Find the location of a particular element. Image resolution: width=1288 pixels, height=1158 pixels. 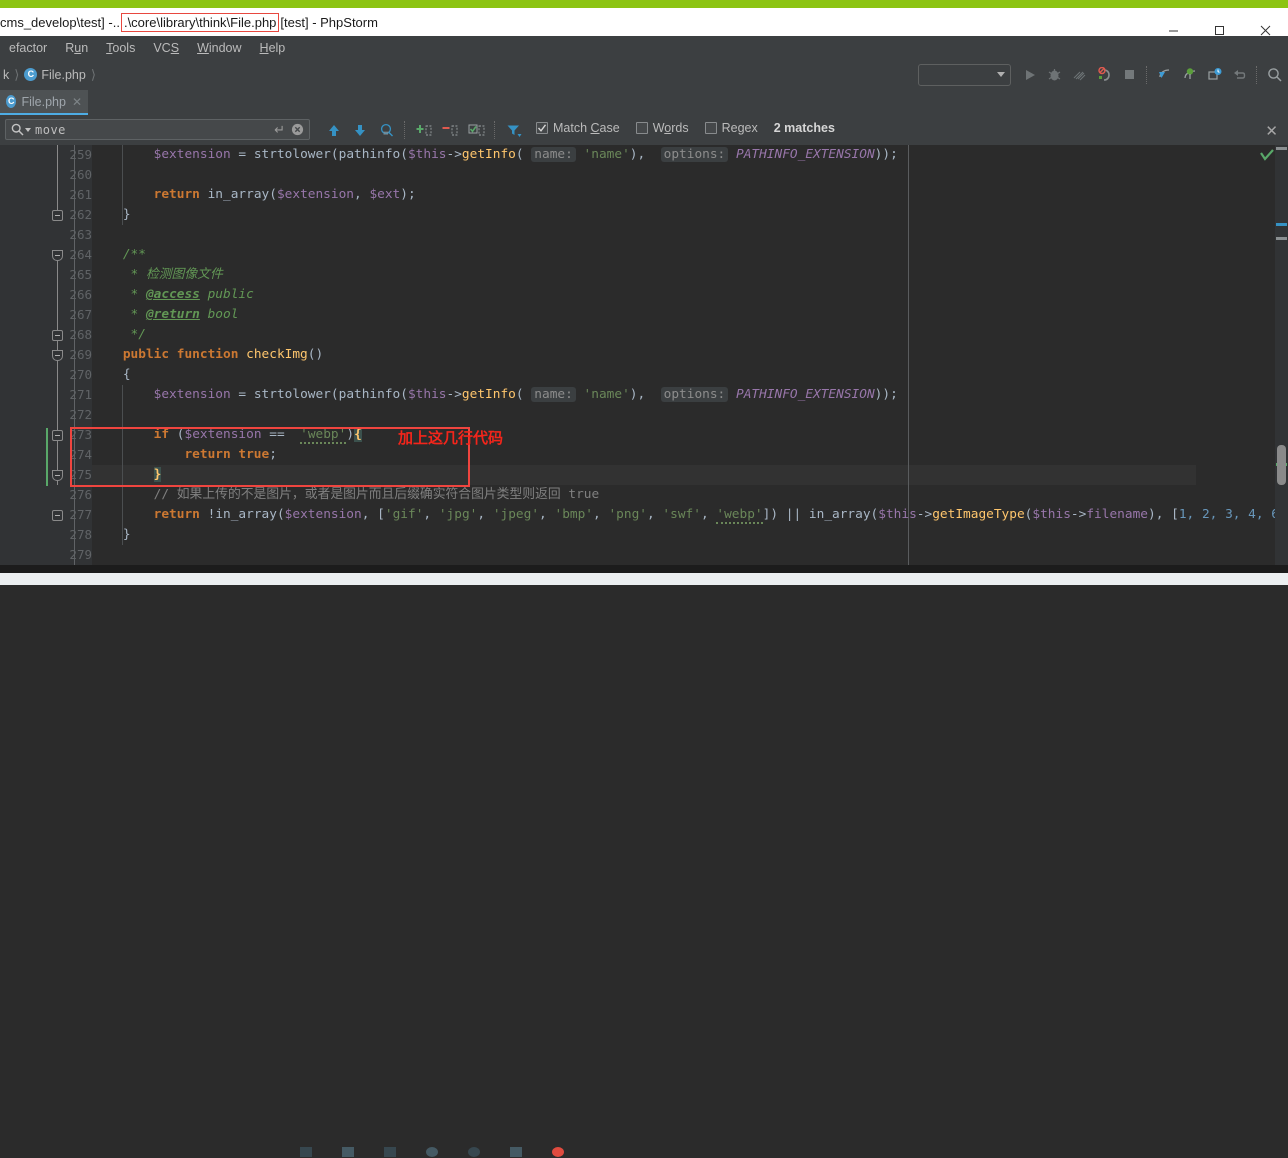

stop-button is located at coordinates (1129, 74).